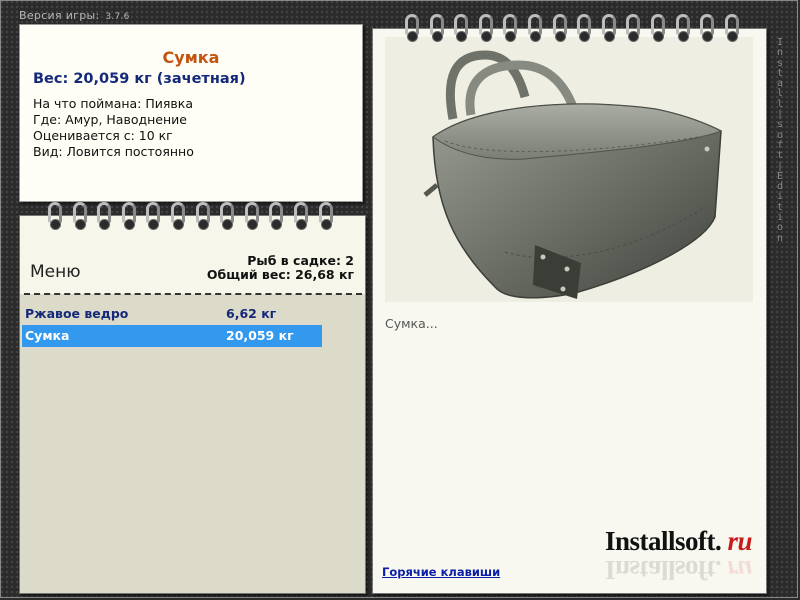  Describe the element at coordinates (441, 572) in the screenshot. I see `hotkeys-link: Горячие клавиши` at that location.